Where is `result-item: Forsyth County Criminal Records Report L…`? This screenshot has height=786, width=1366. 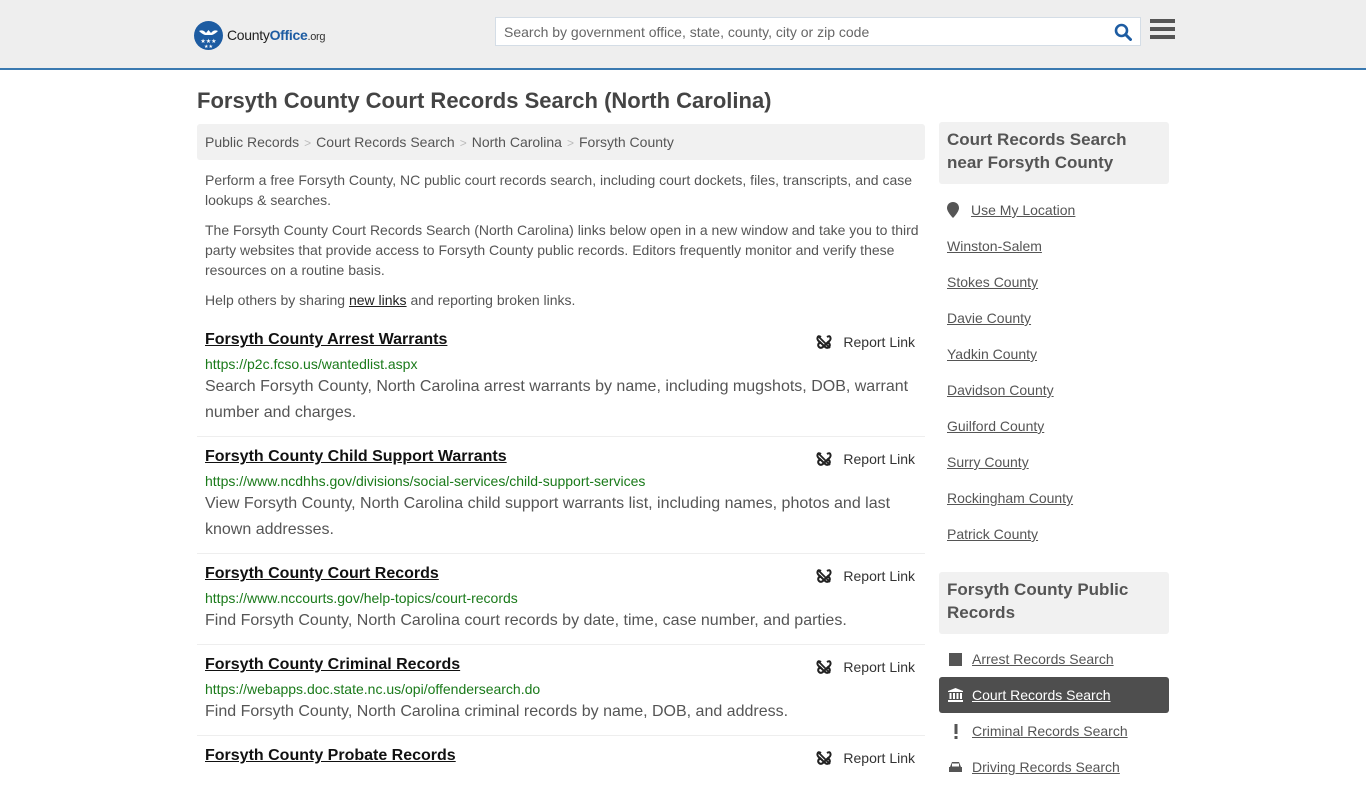
result-item: Forsyth County Criminal Records Report L… is located at coordinates (561, 695).